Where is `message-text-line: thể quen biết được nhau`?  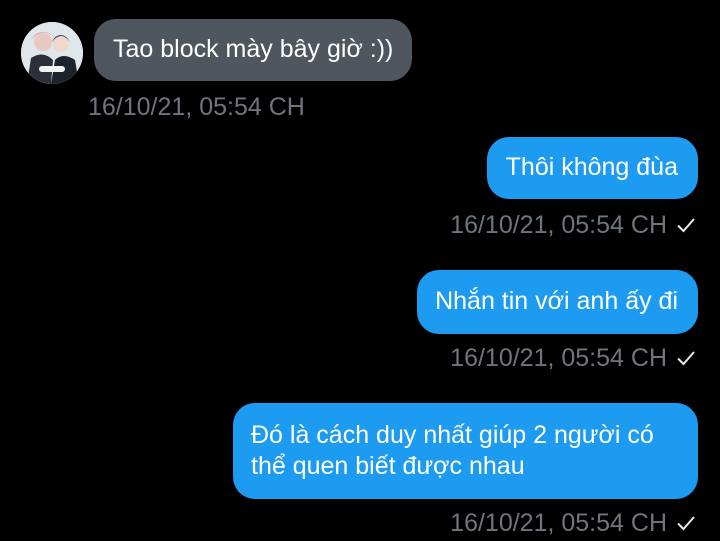
message-text-line: thể quen biết được nhau is located at coordinates (388, 466).